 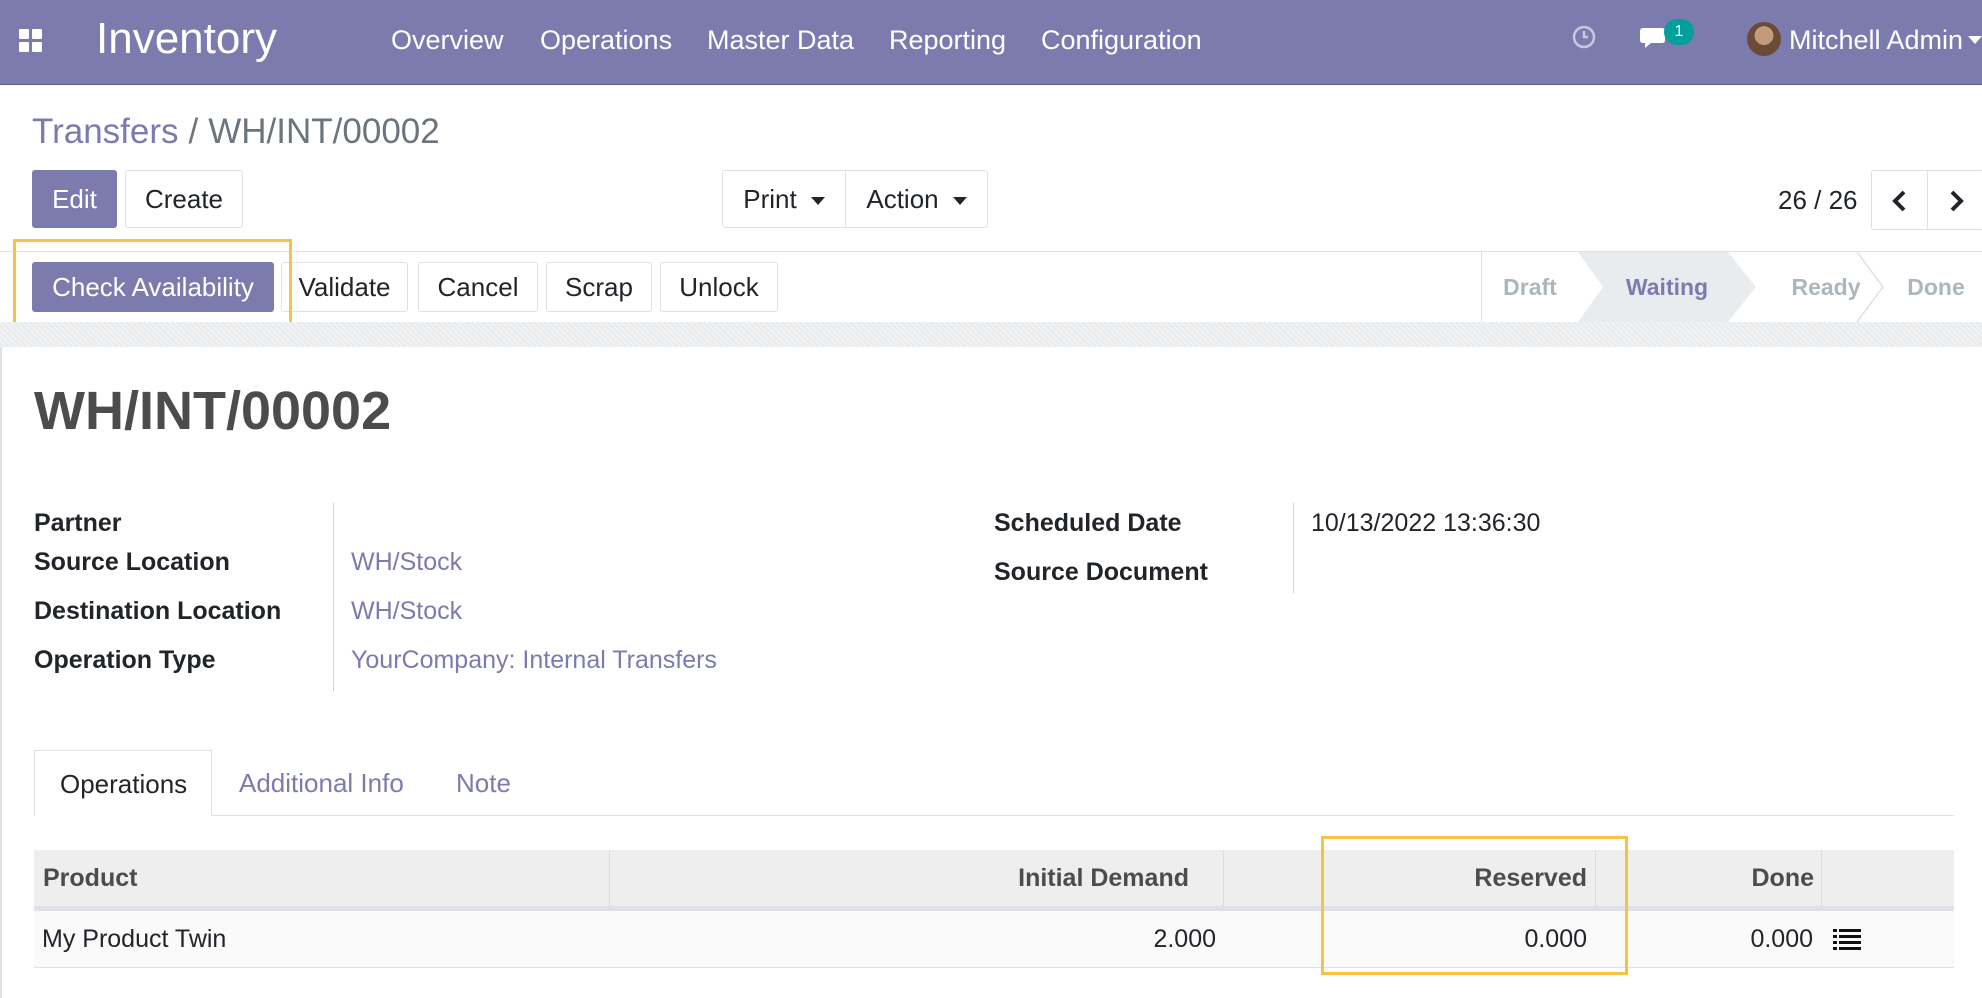 I want to click on product-cell: My Product Twin, so click(x=134, y=939).